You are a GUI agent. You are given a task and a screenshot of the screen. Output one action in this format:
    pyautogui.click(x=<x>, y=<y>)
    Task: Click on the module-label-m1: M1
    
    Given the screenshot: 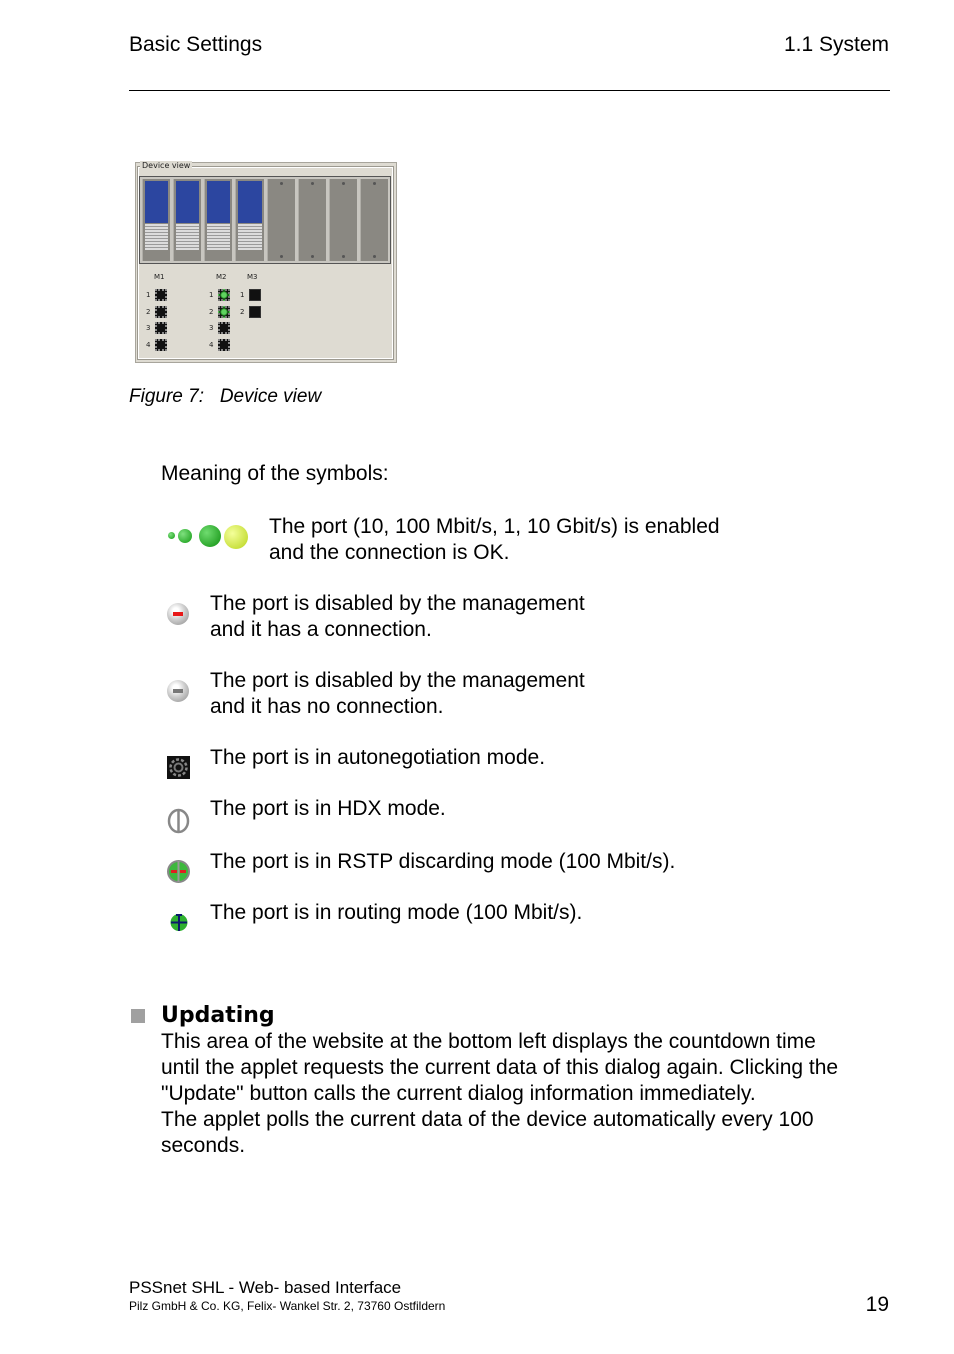 What is the action you would take?
    pyautogui.click(x=159, y=277)
    